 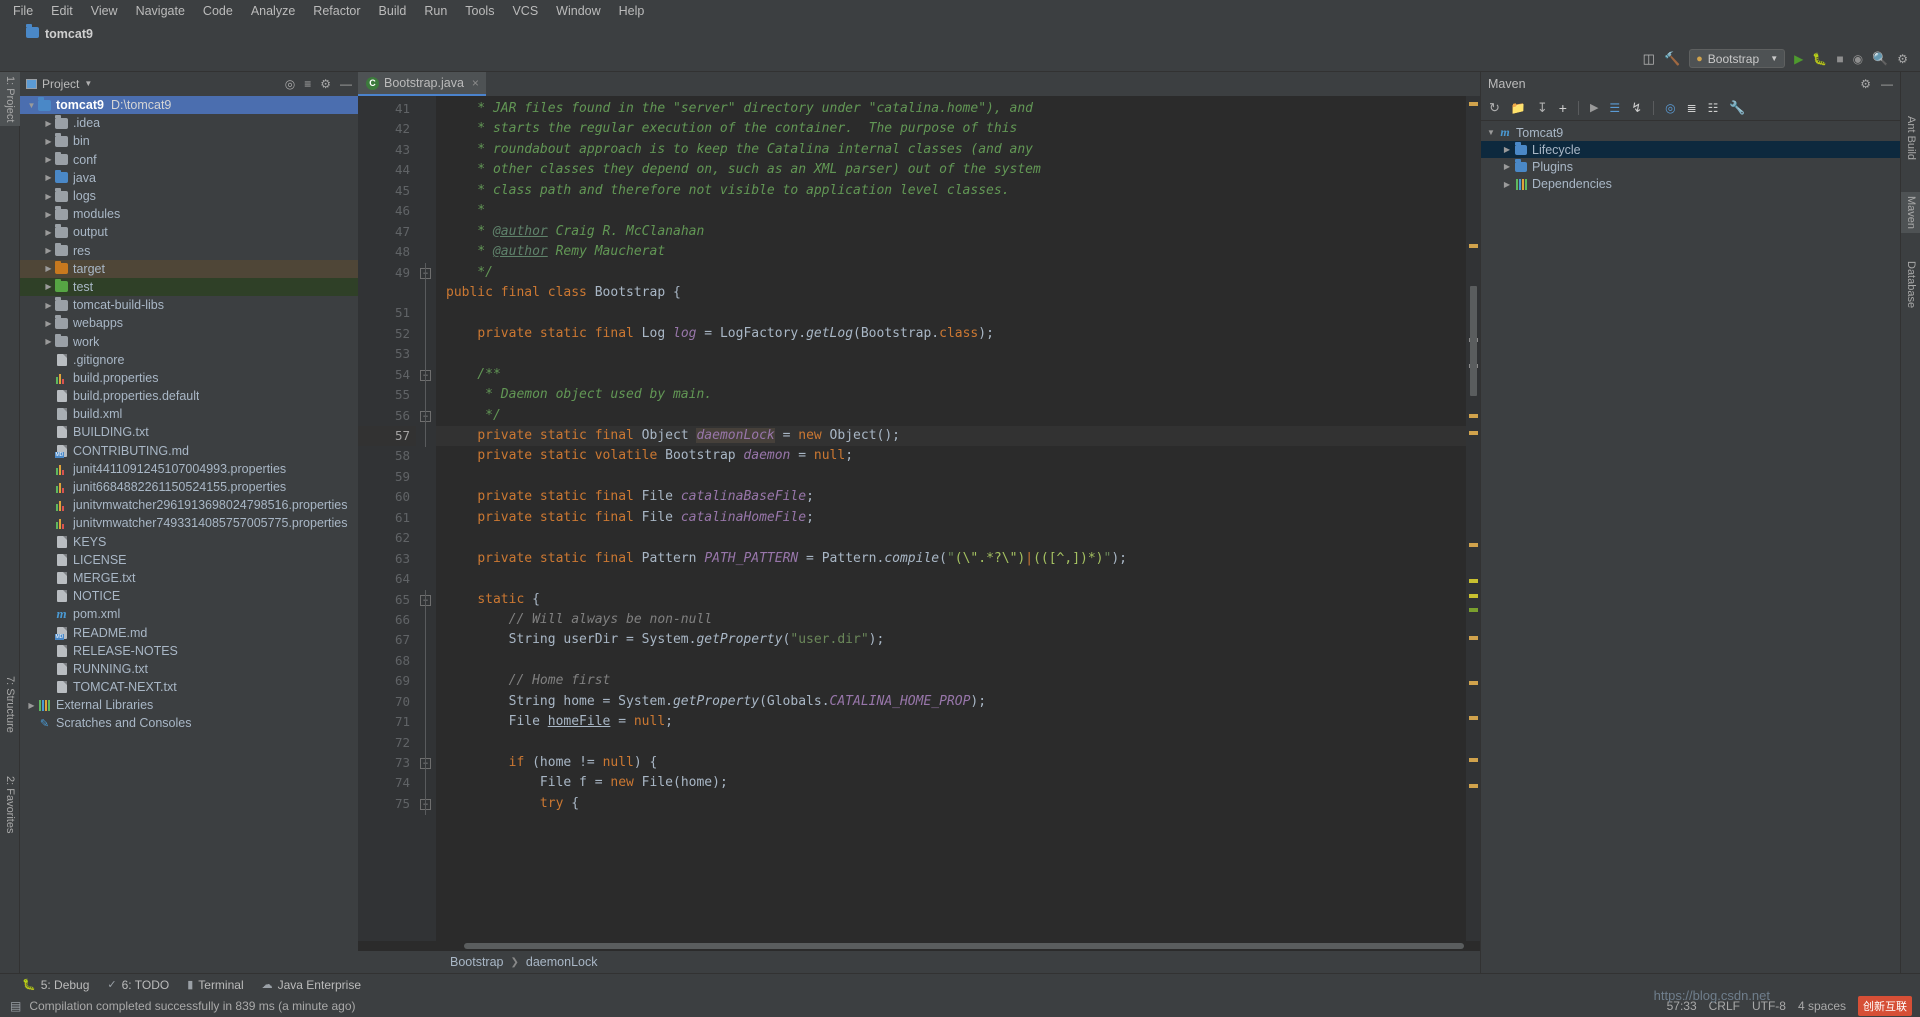 What do you see at coordinates (387, 600) in the screenshot?
I see `line-number: 65` at bounding box center [387, 600].